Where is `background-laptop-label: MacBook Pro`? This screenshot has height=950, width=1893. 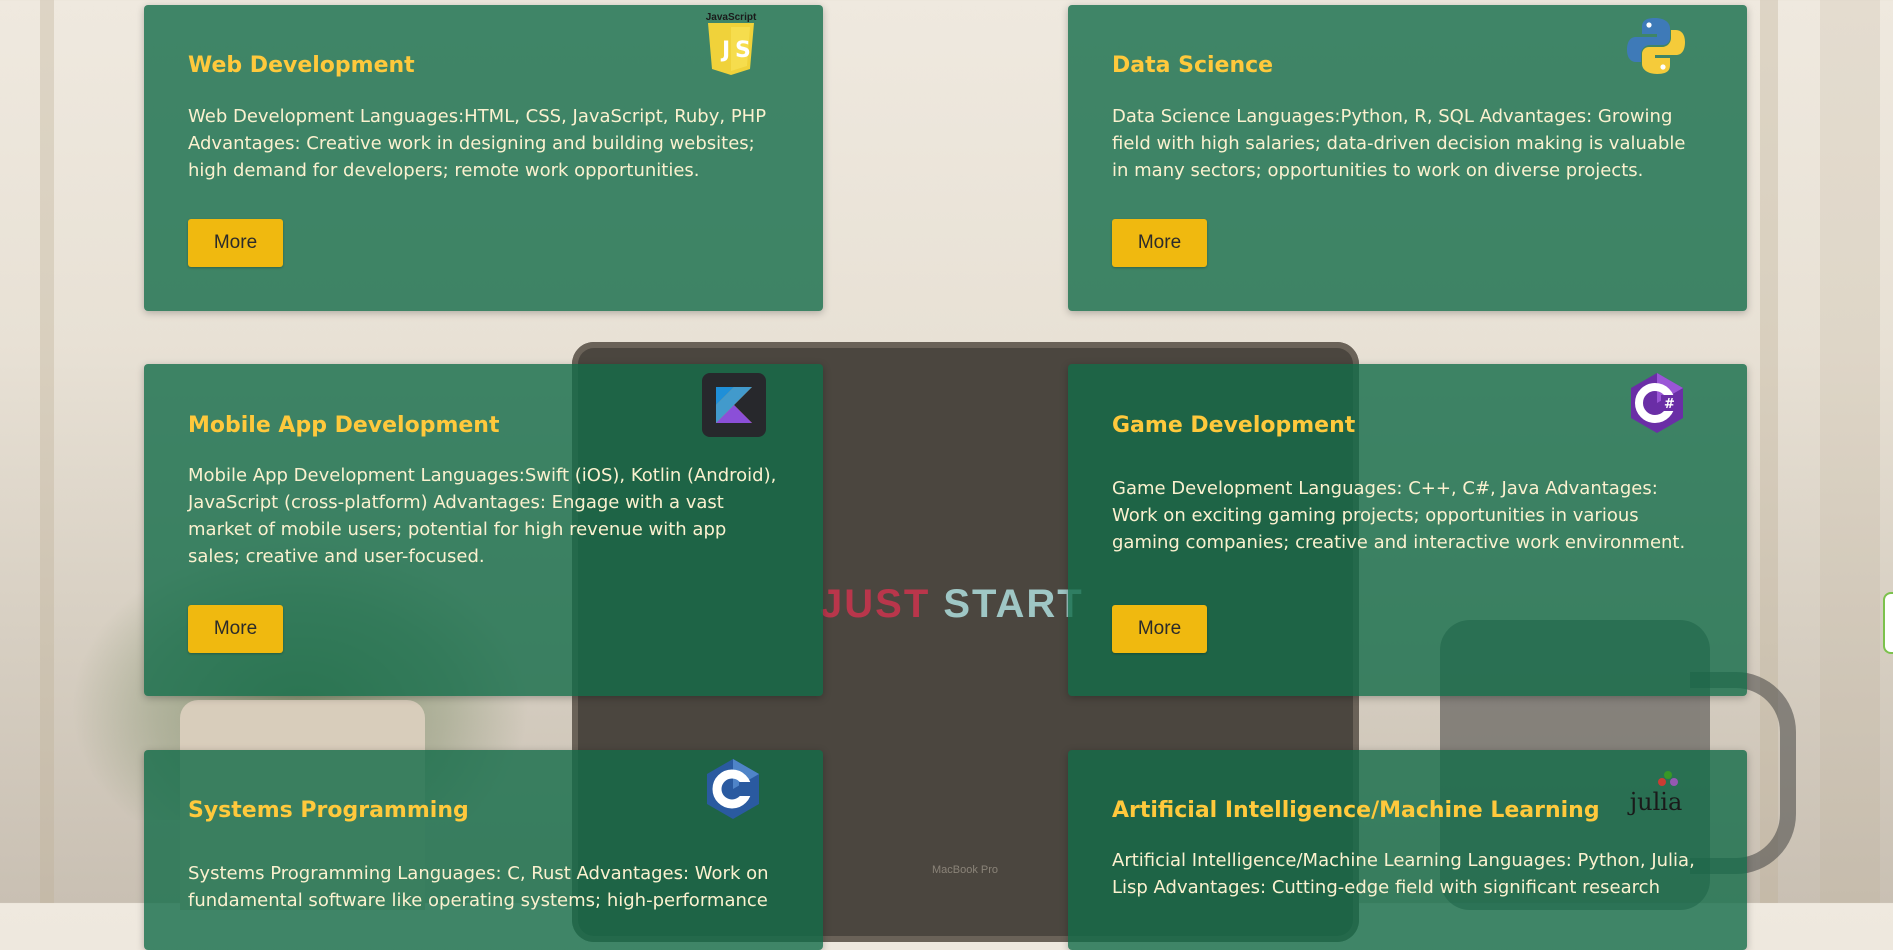
background-laptop-label: MacBook Pro is located at coordinates (965, 870).